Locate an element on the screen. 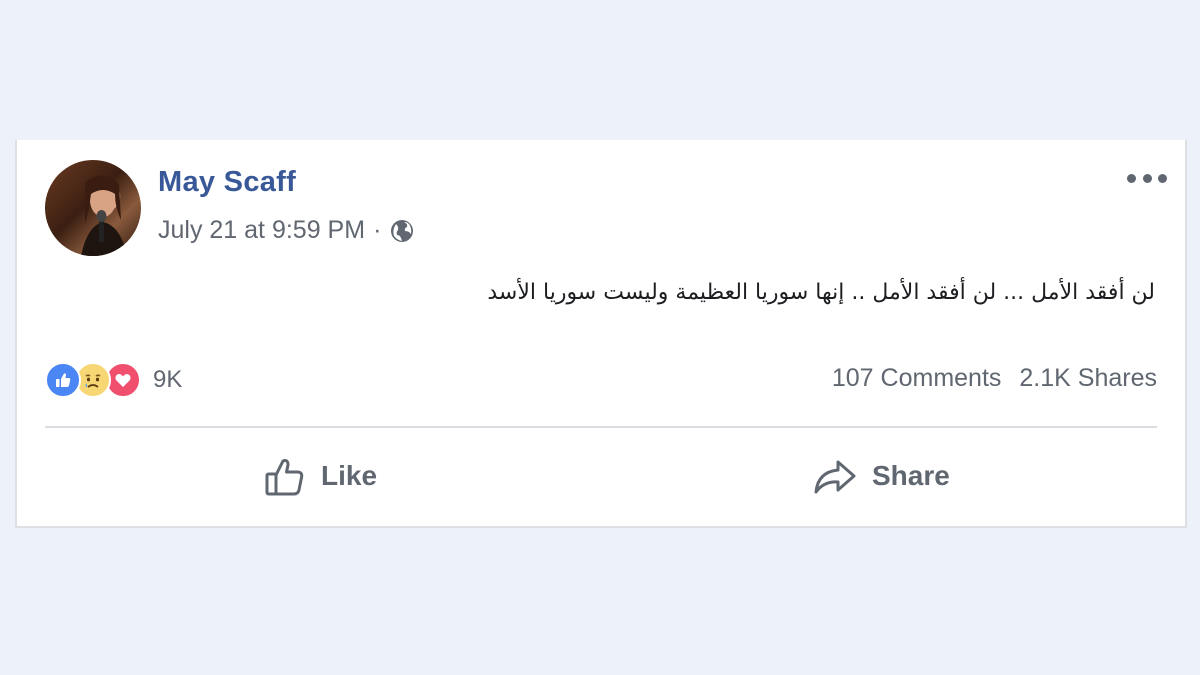 This screenshot has height=675, width=1200. engagement-stats: 107 Comments 2.1K Shares is located at coordinates (994, 378).